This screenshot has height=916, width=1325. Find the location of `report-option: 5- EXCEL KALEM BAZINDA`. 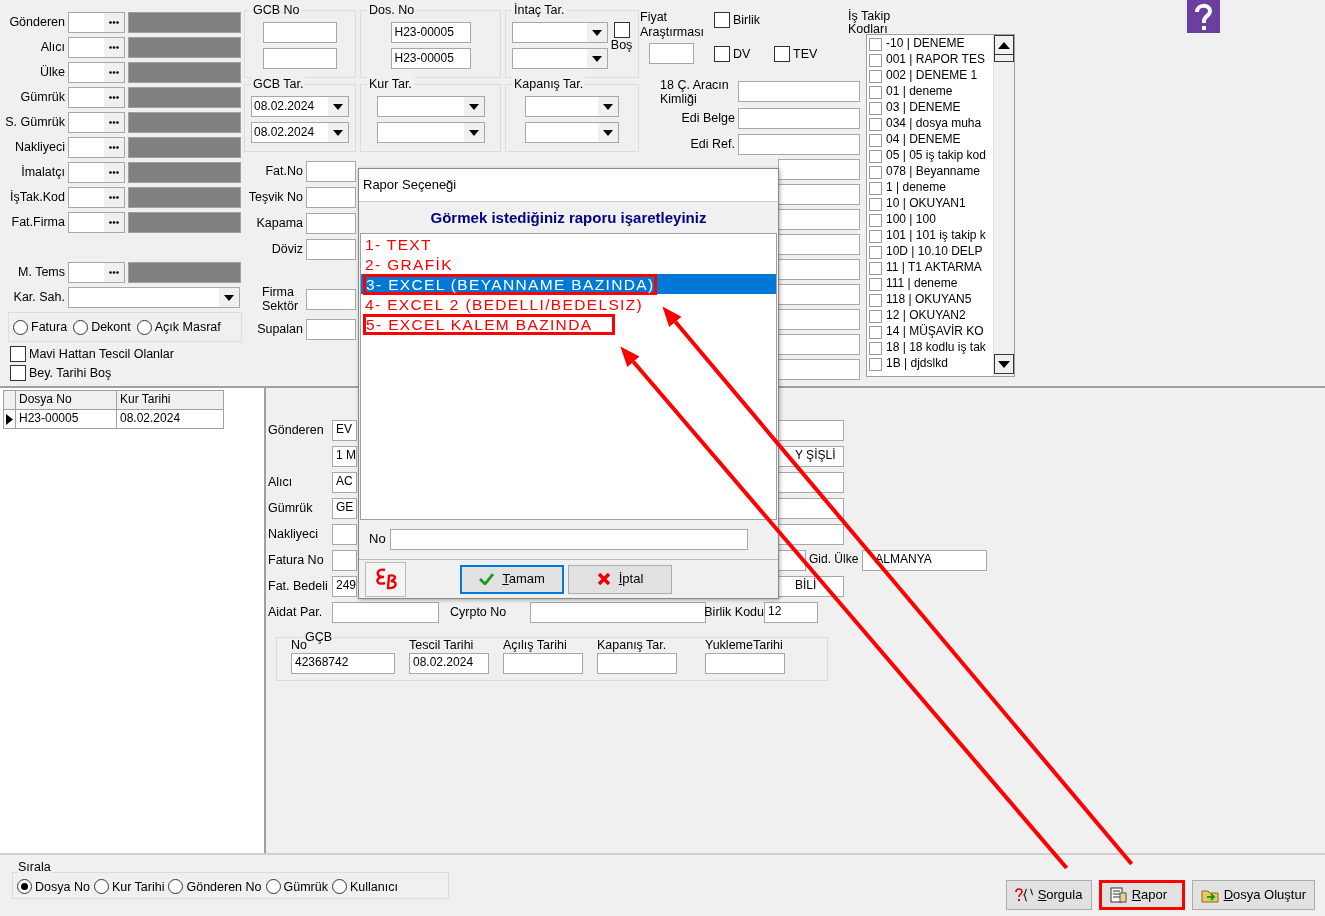

report-option: 5- EXCEL KALEM BAZINDA is located at coordinates (568, 324).